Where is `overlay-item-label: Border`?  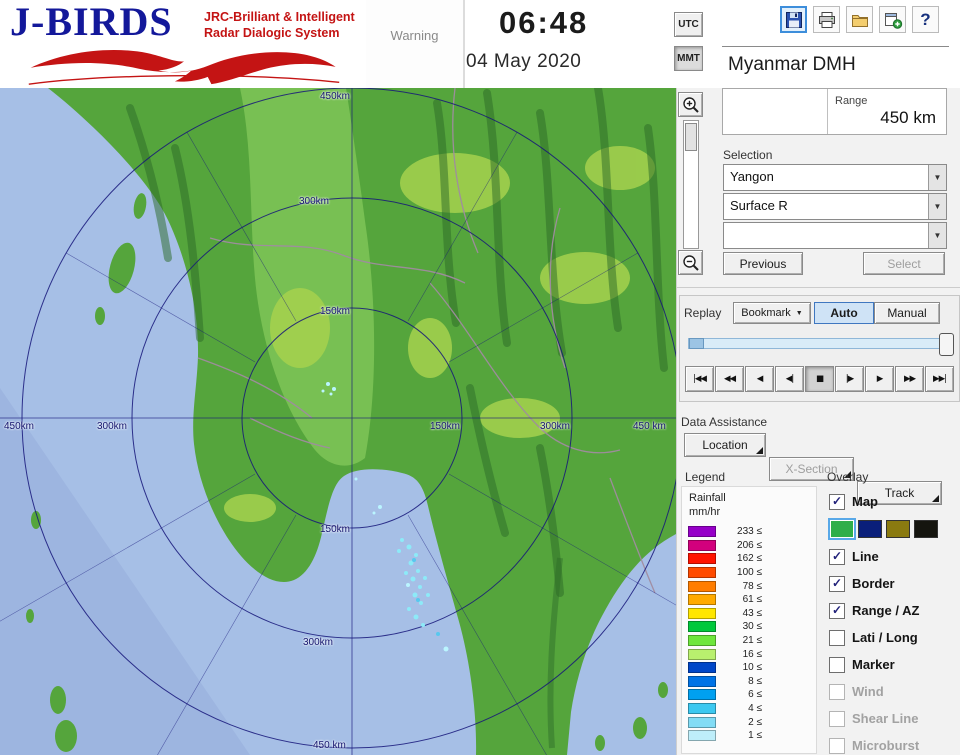 overlay-item-label: Border is located at coordinates (873, 583).